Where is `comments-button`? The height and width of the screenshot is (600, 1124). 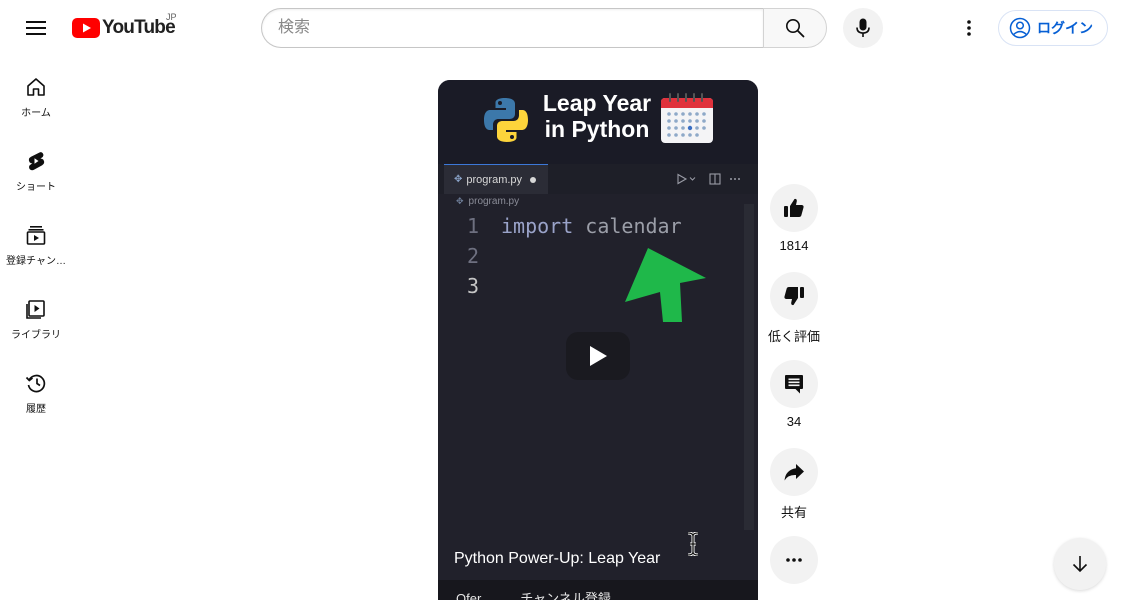 comments-button is located at coordinates (794, 384).